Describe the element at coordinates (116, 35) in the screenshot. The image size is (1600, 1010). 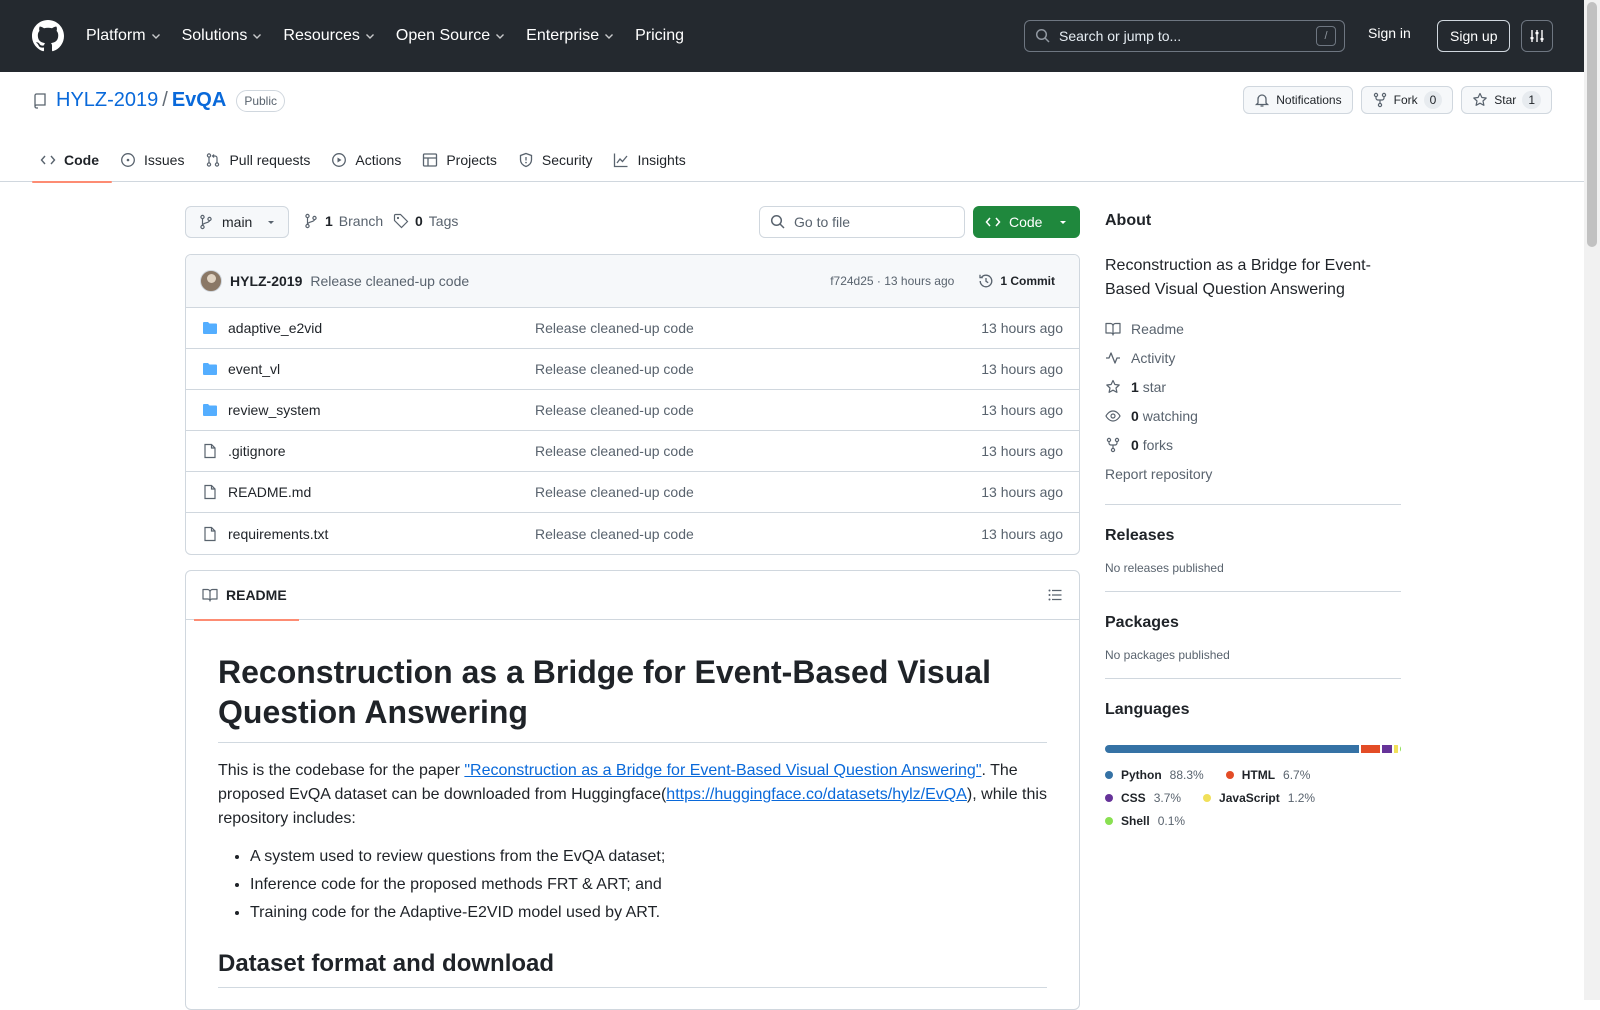
I see `nav-label: Platform` at that location.